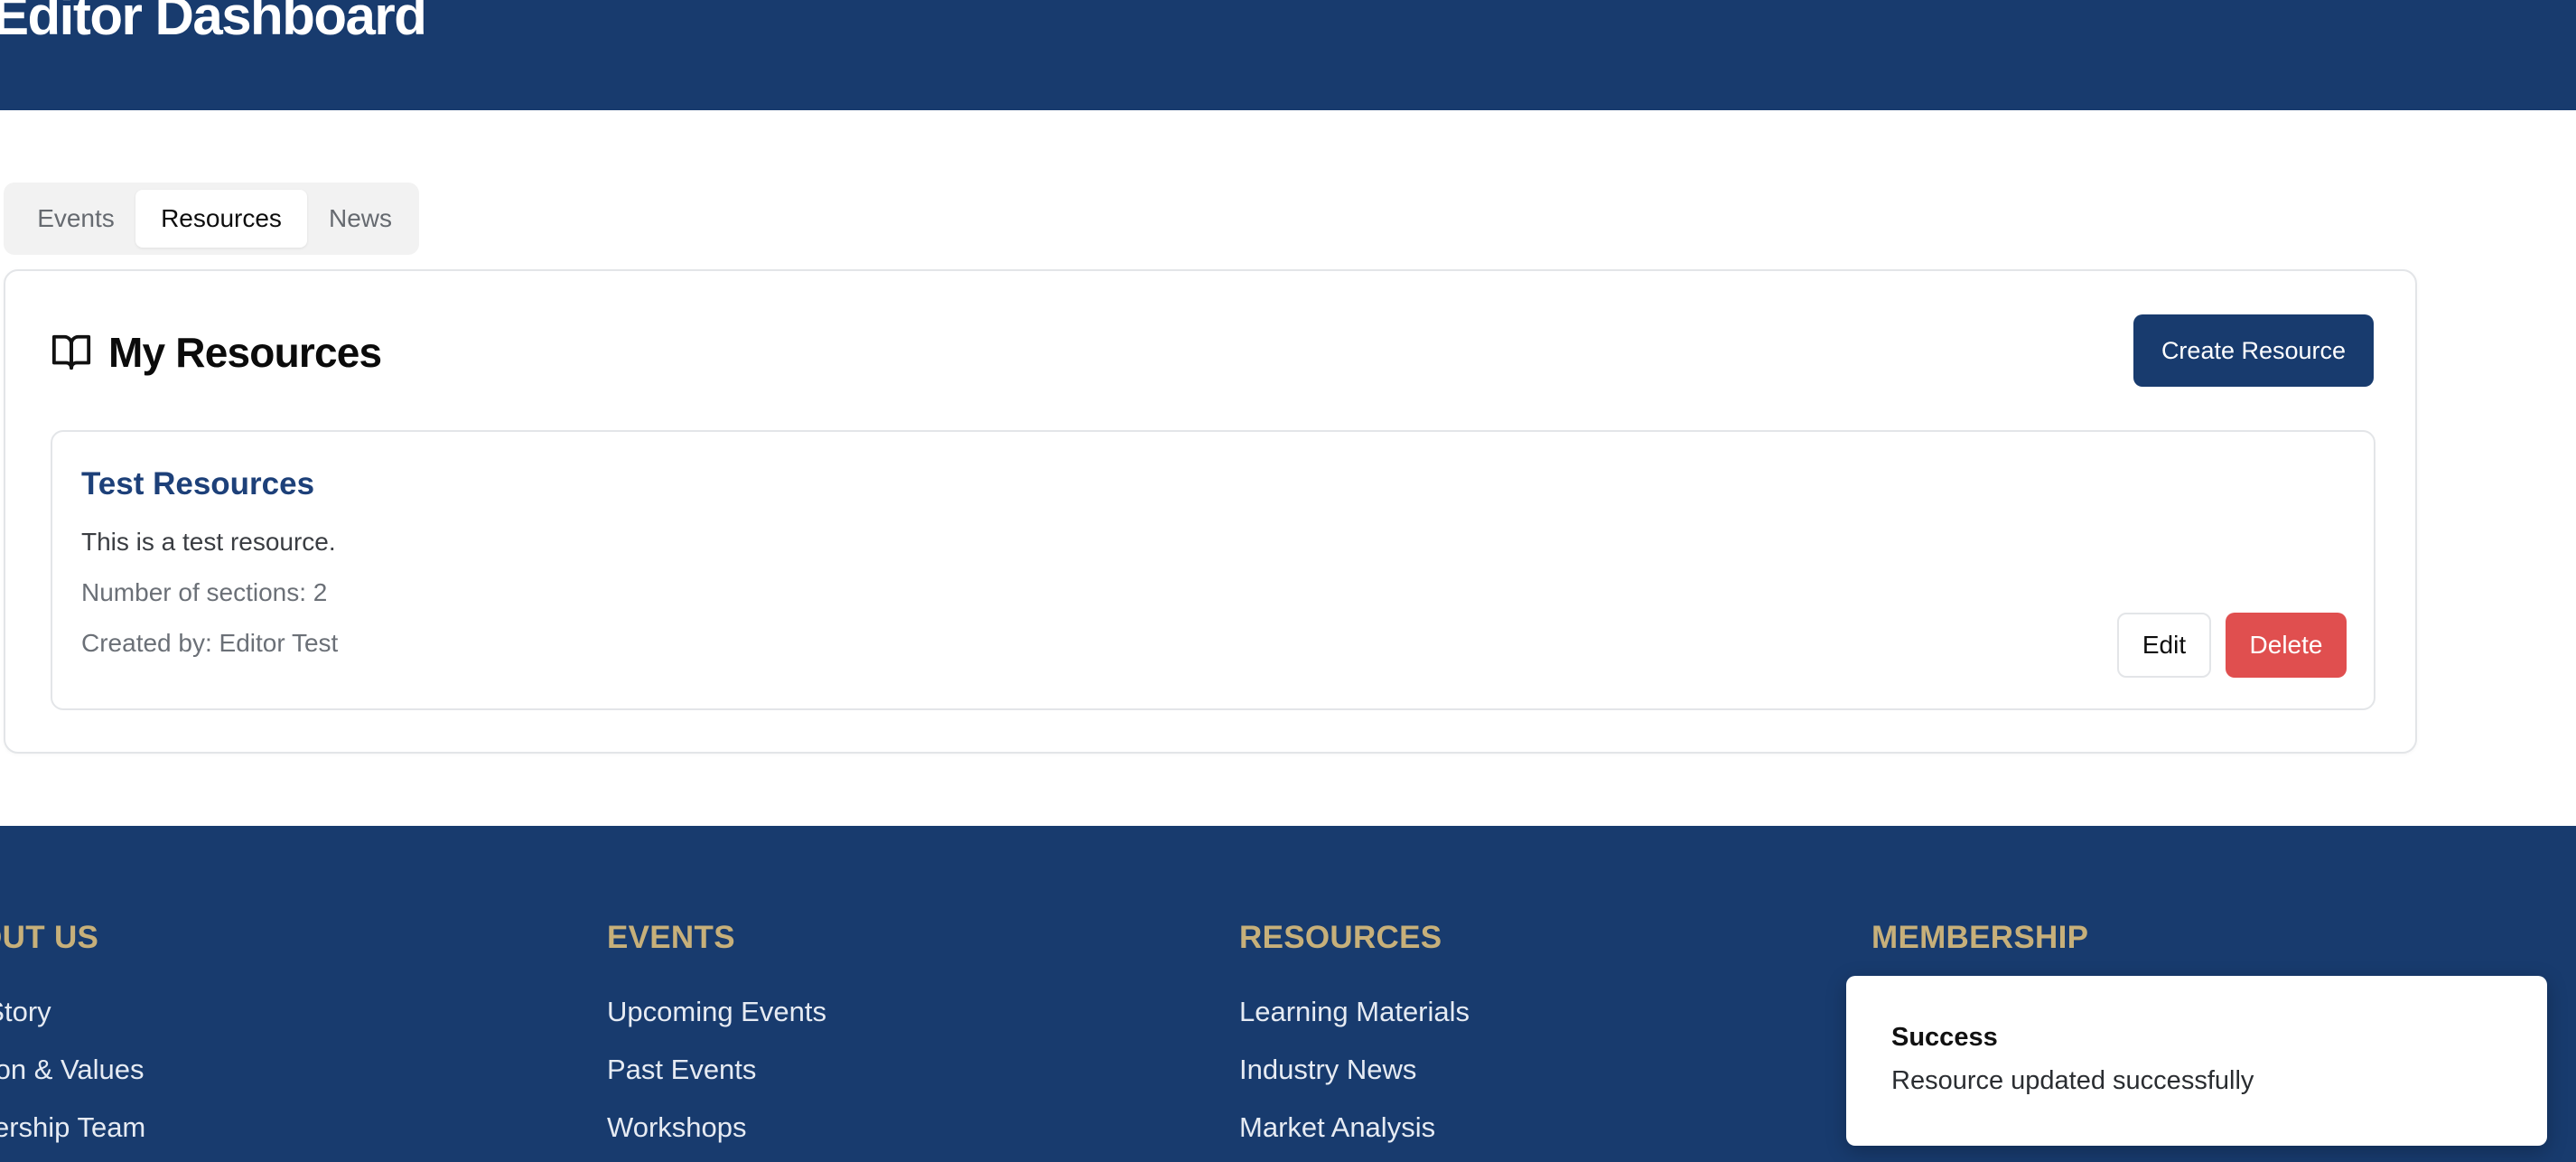  Describe the element at coordinates (76, 219) in the screenshot. I see `tab-events: Events` at that location.